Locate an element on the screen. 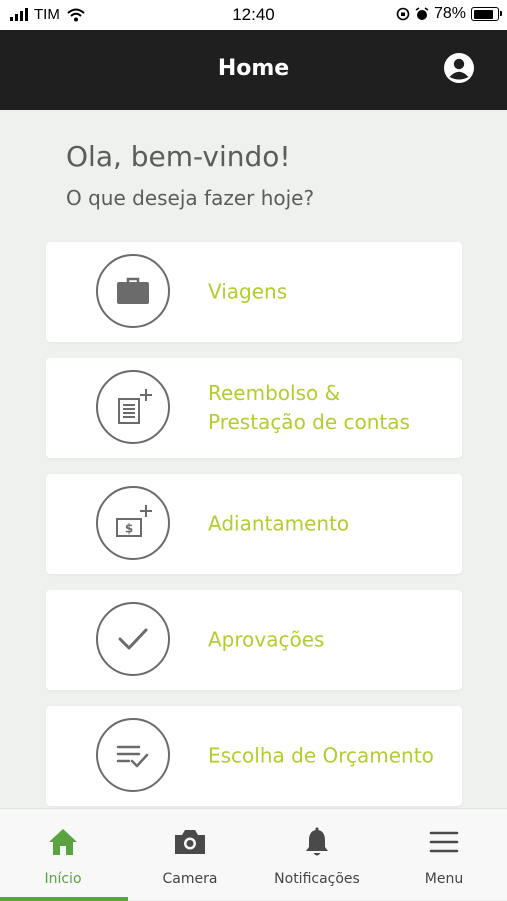 Image resolution: width=507 pixels, height=901 pixels. welcome-heading: Ola, bem-vindo! is located at coordinates (178, 156).